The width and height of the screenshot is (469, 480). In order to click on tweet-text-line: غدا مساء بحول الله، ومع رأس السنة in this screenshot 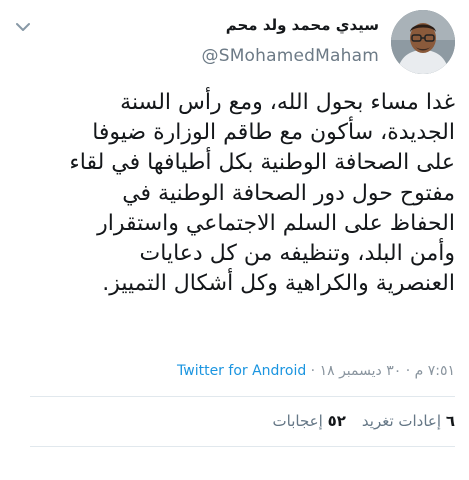, I will do `click(287, 102)`.